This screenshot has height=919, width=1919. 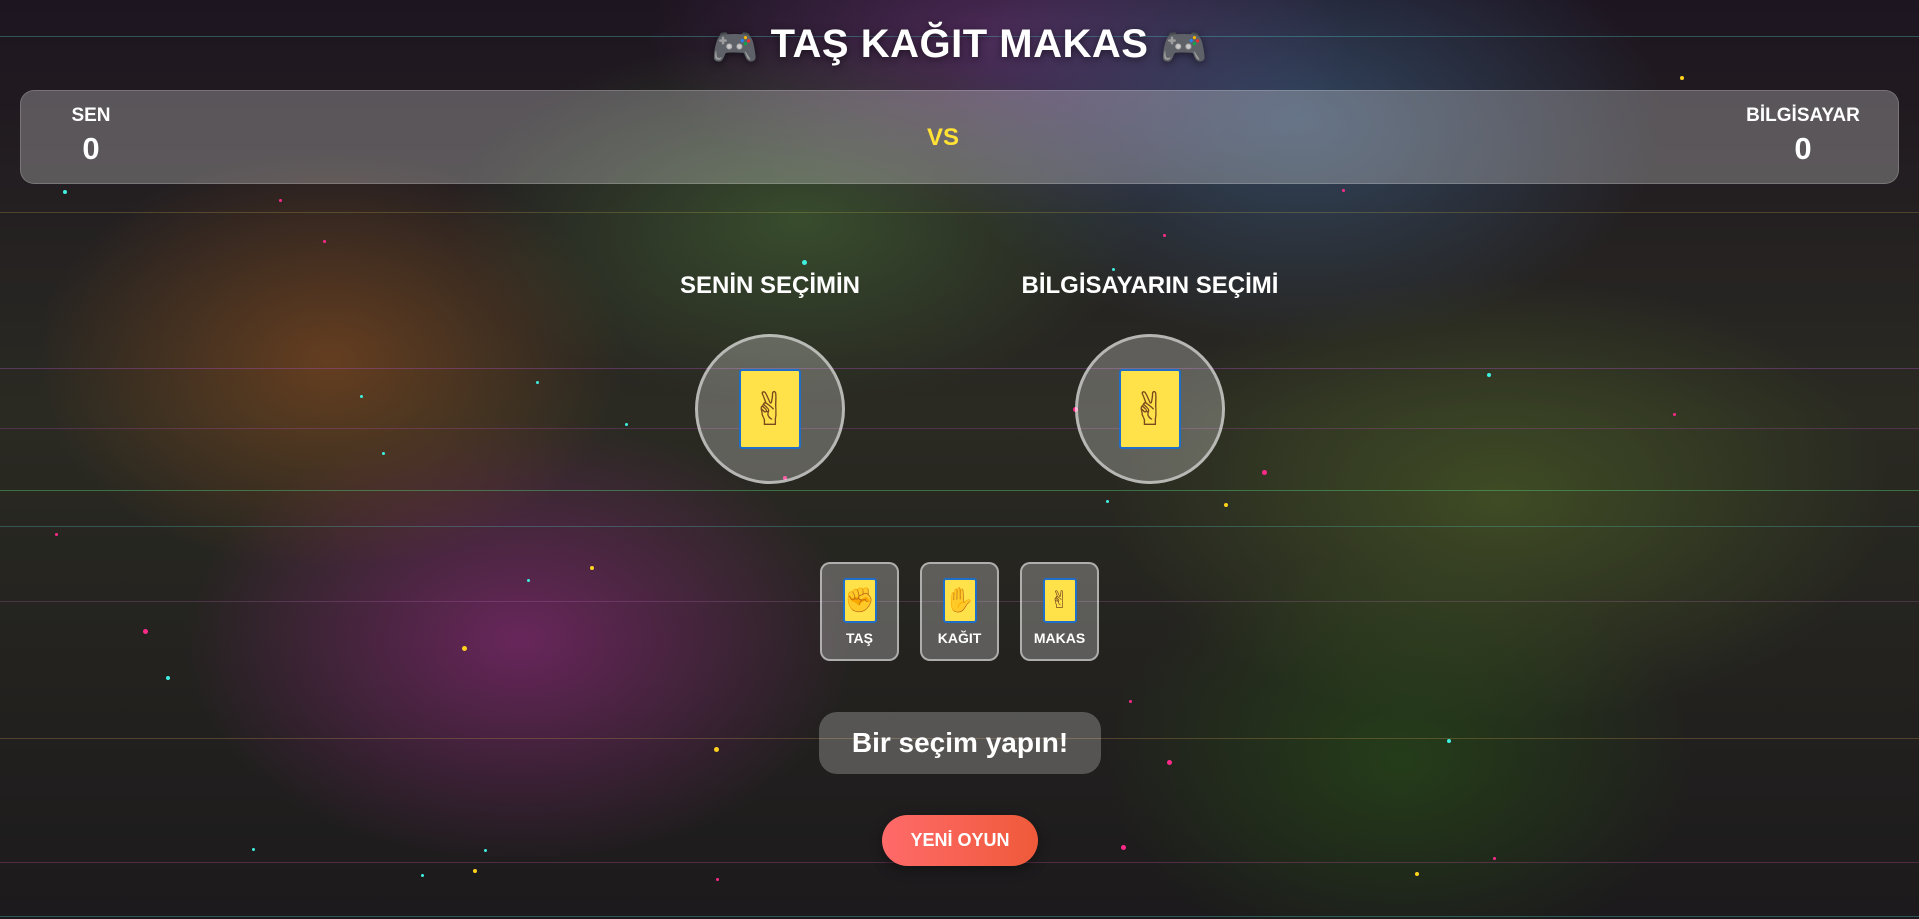 I want to click on status-message: Bir seçim yapın!, so click(x=960, y=743).